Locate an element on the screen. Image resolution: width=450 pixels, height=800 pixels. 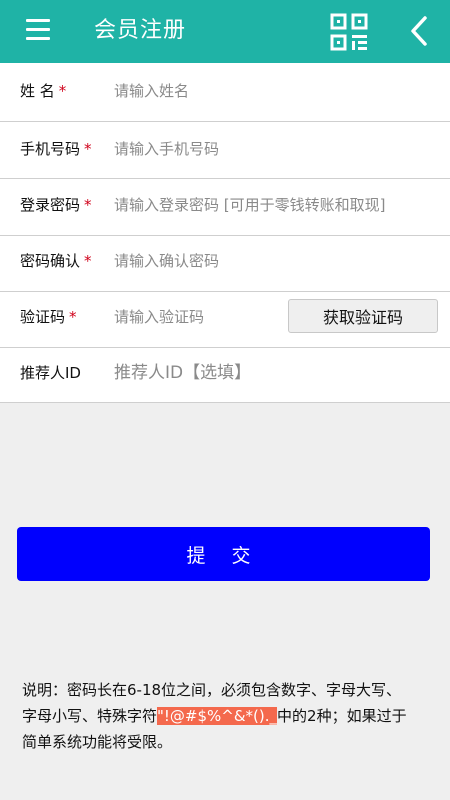
name-input is located at coordinates (274, 91).